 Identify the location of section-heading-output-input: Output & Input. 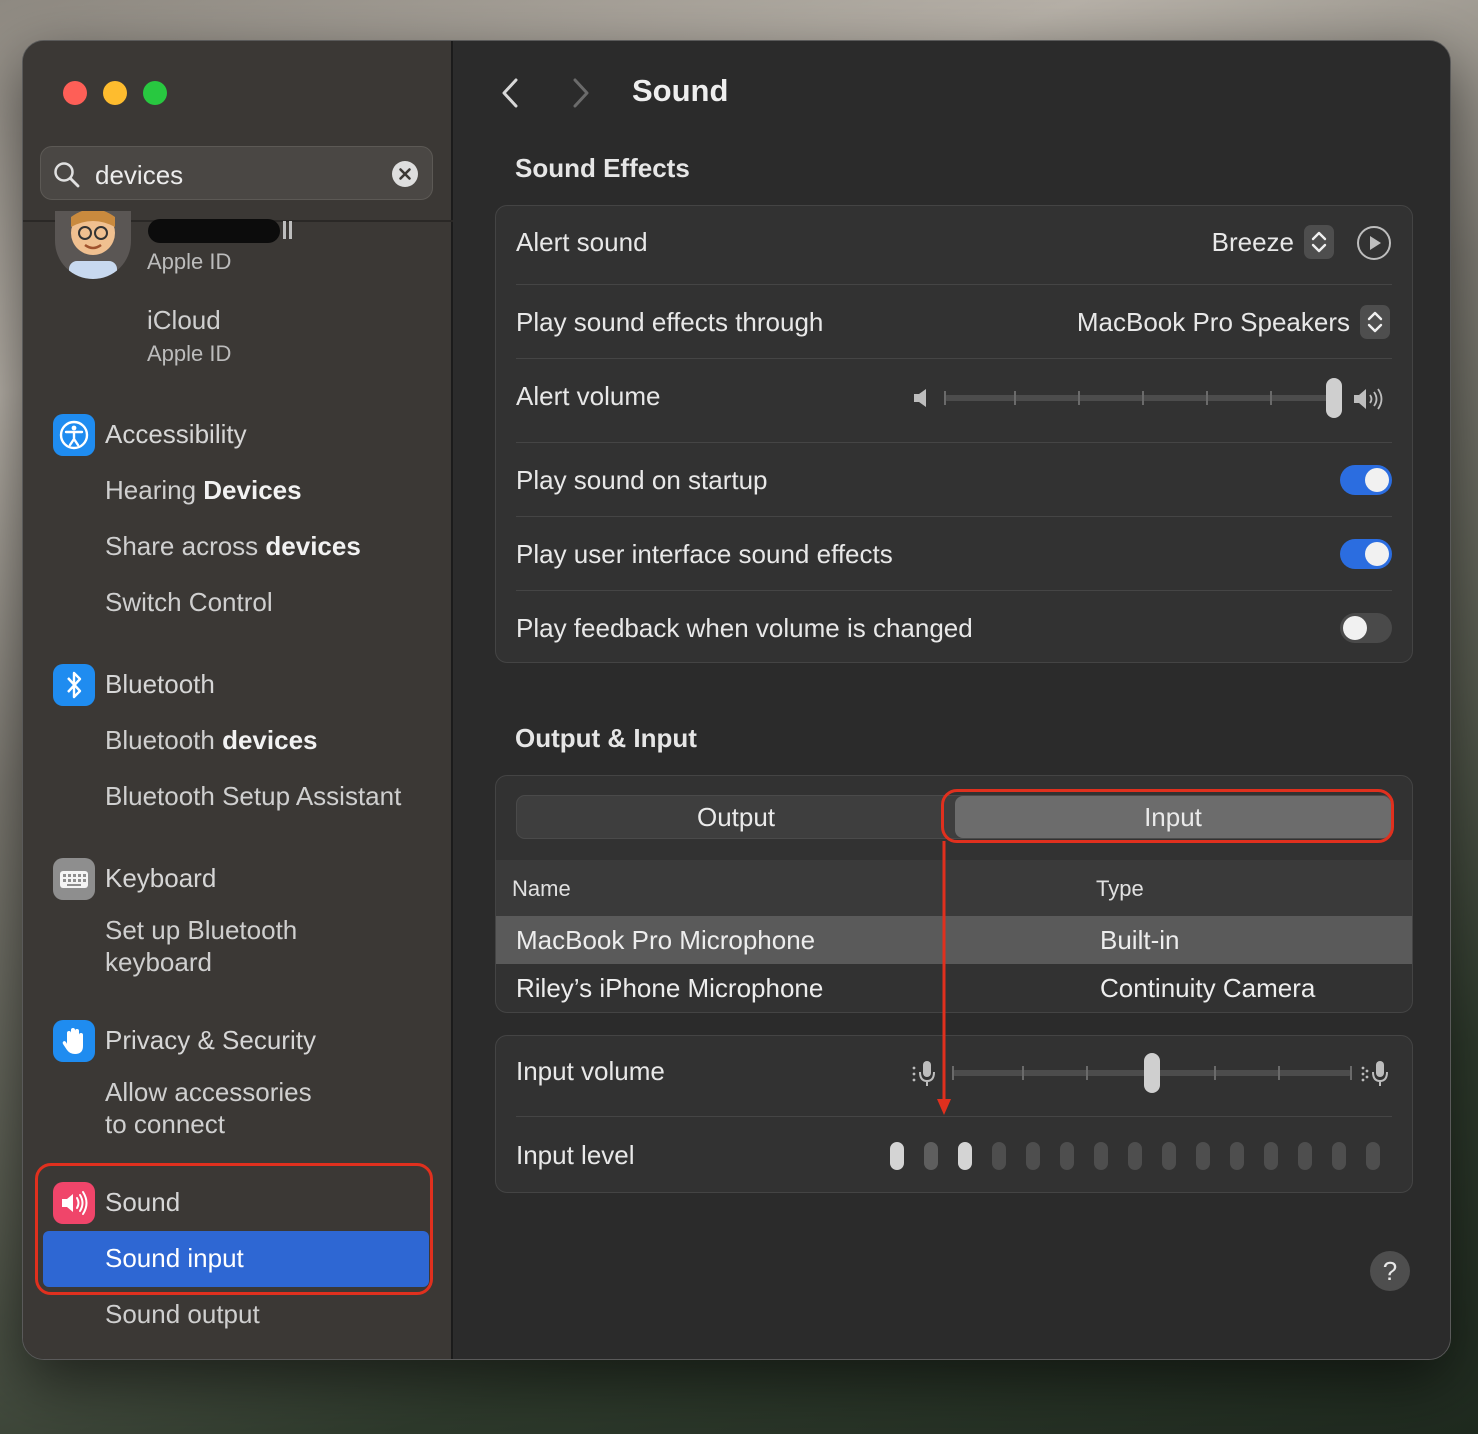
(606, 738).